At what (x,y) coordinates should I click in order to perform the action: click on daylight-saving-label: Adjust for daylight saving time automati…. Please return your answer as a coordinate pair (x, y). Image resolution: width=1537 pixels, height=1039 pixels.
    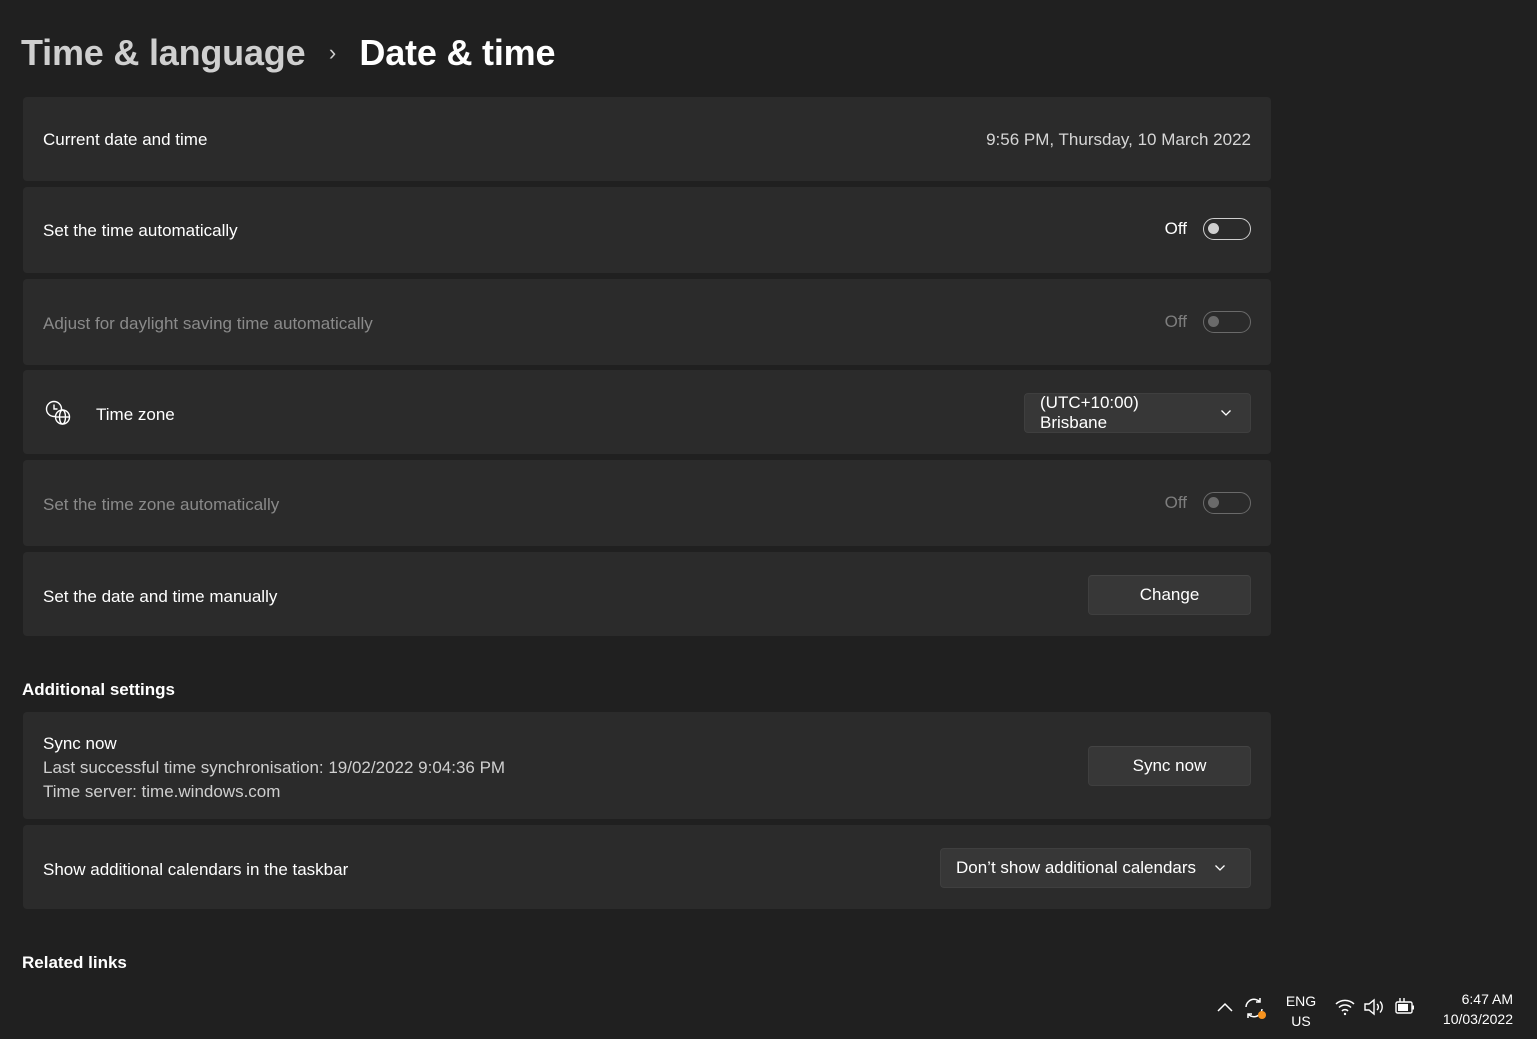
    Looking at the image, I should click on (208, 323).